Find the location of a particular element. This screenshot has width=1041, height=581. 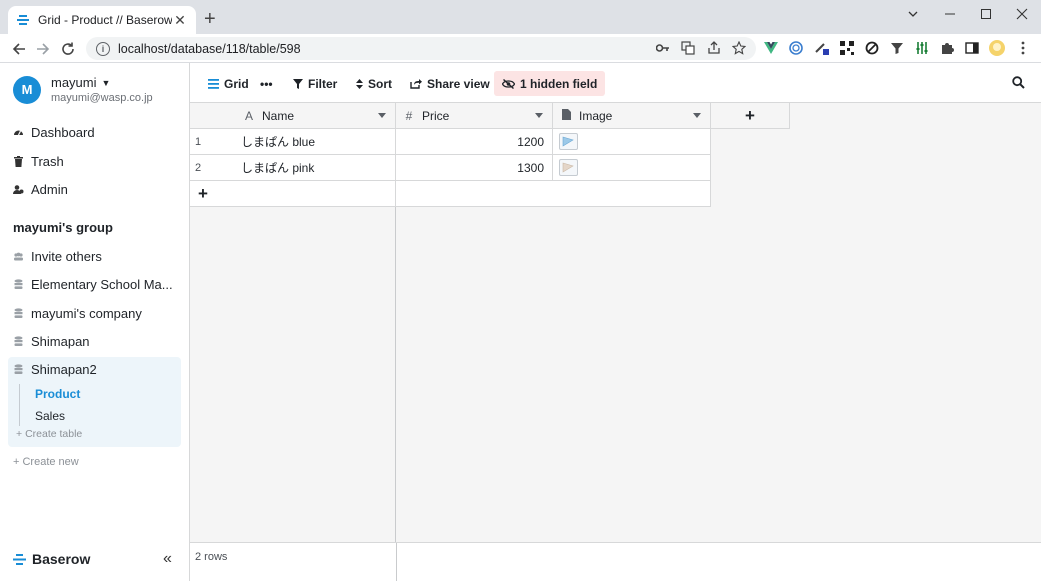

block-icon is located at coordinates (872, 48).